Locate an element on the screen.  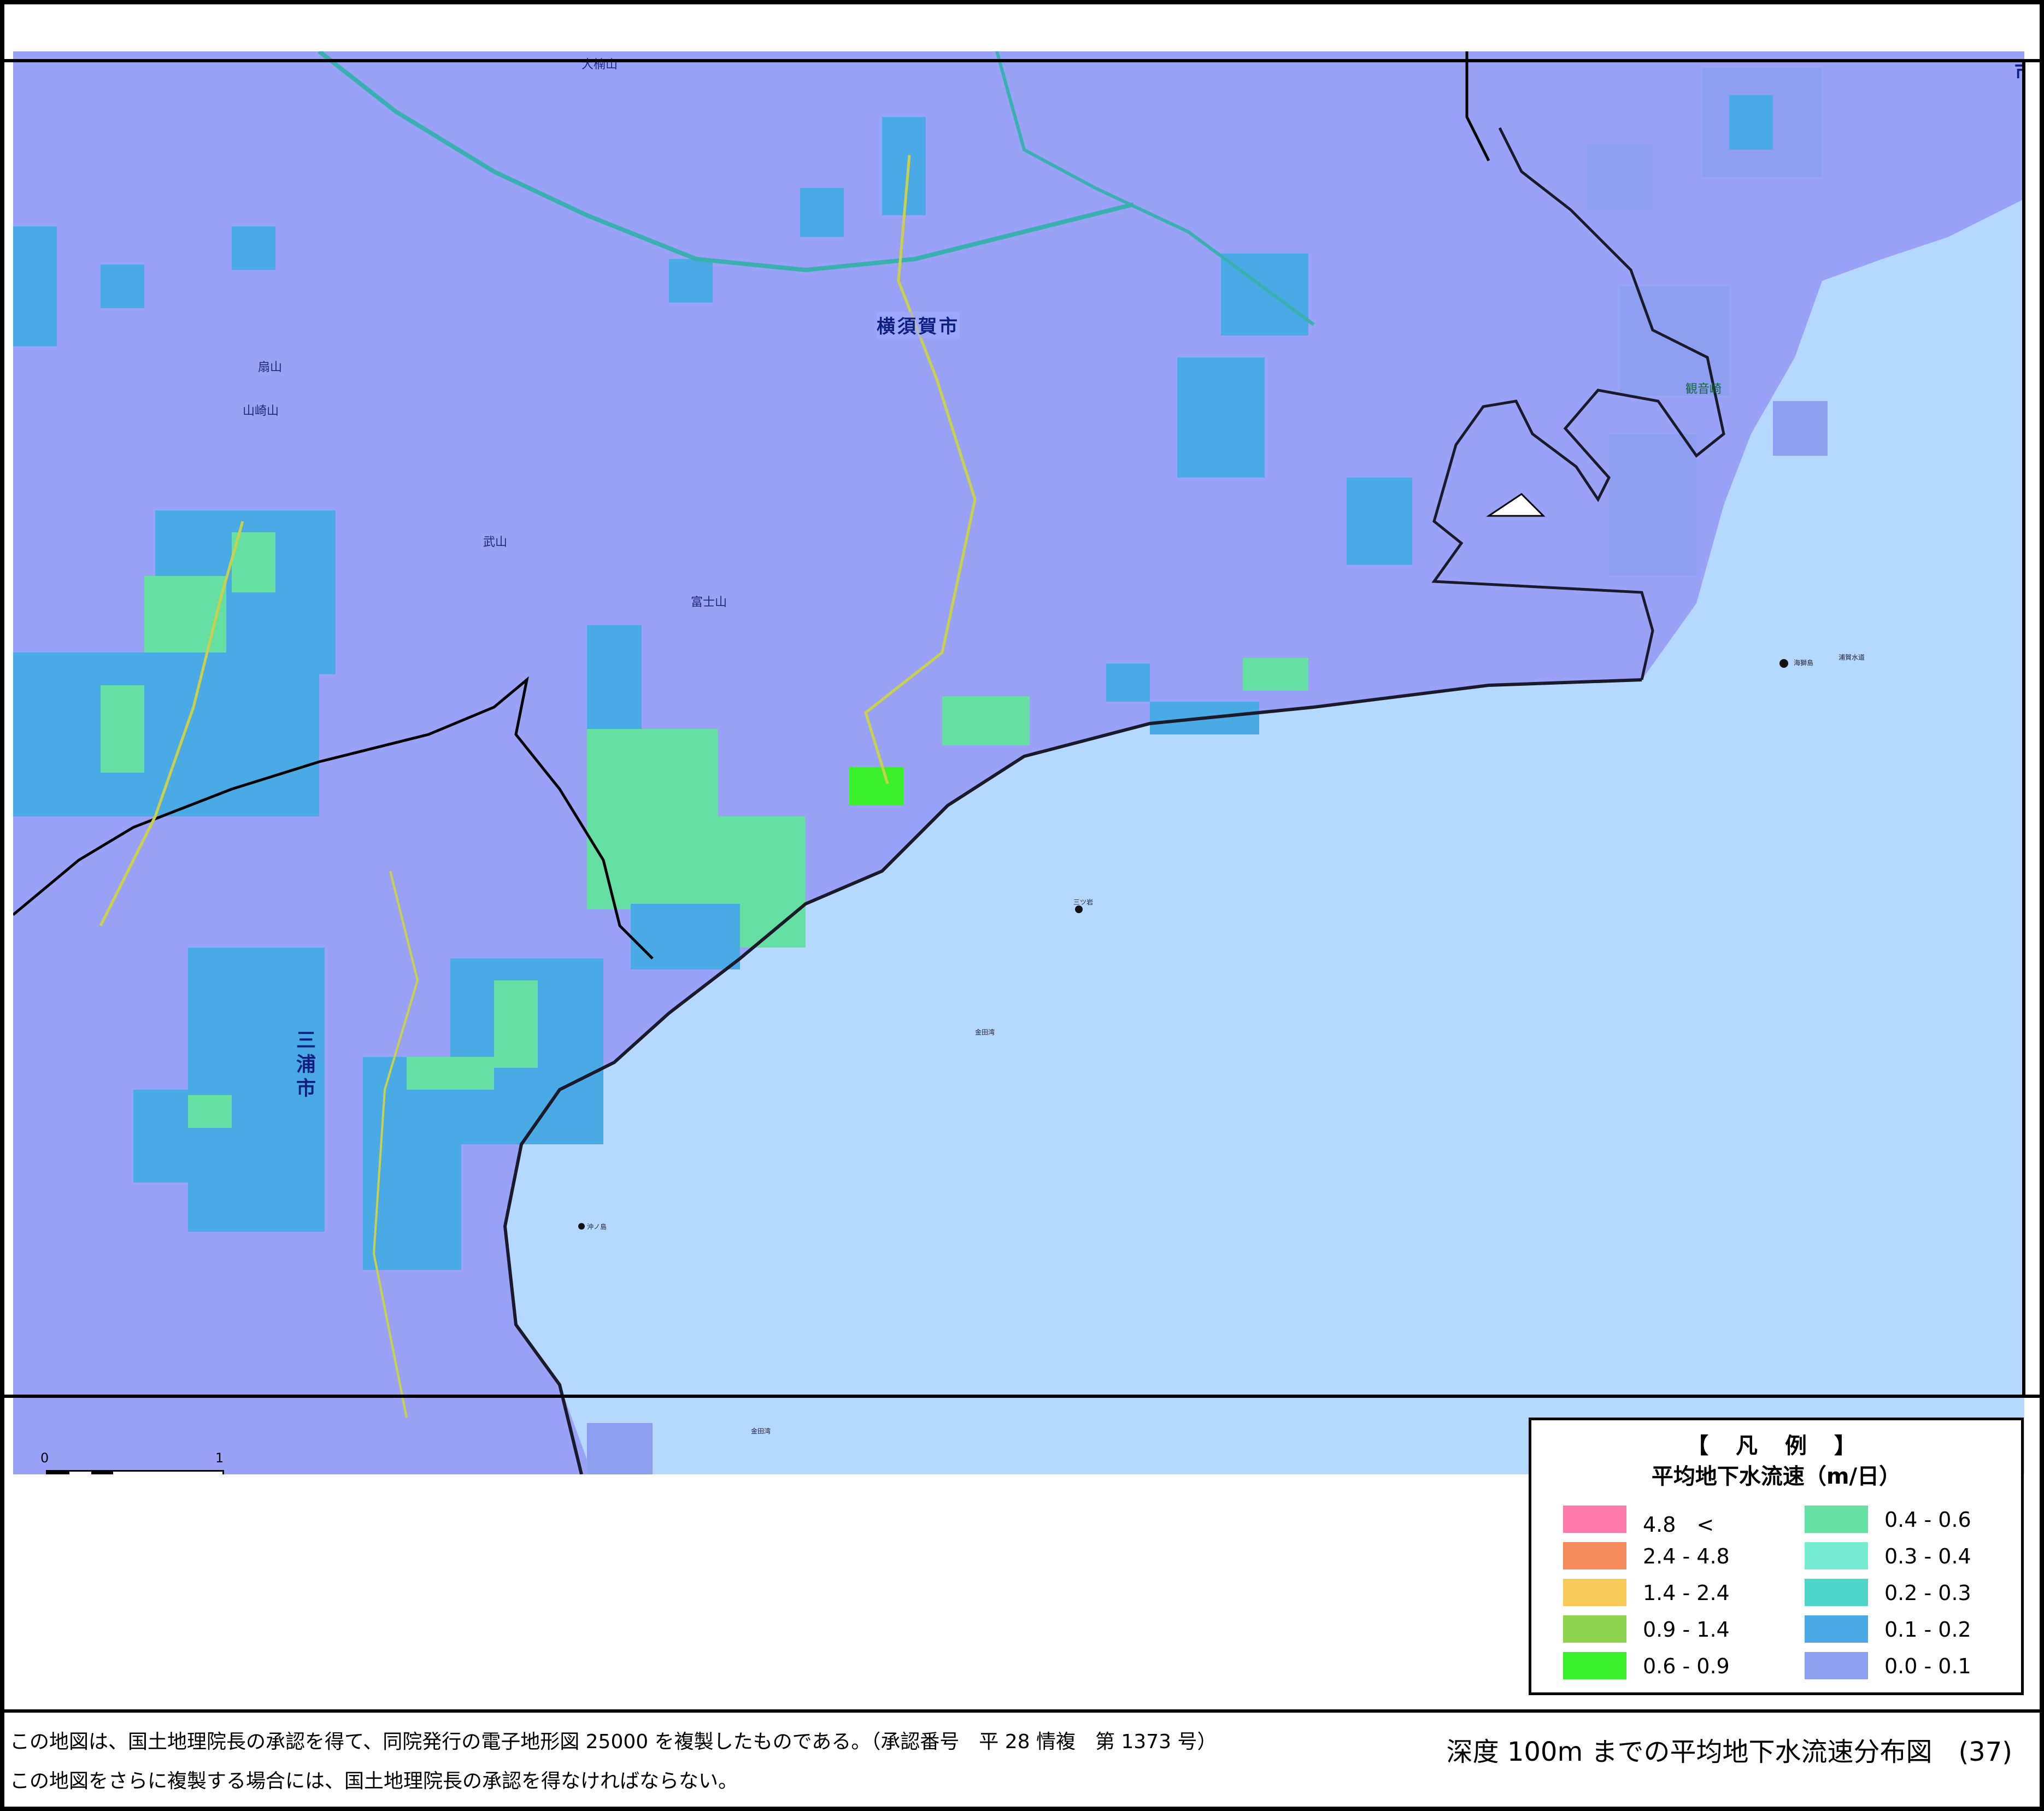
city-label-miura: 三浦市 is located at coordinates (304, 1066).